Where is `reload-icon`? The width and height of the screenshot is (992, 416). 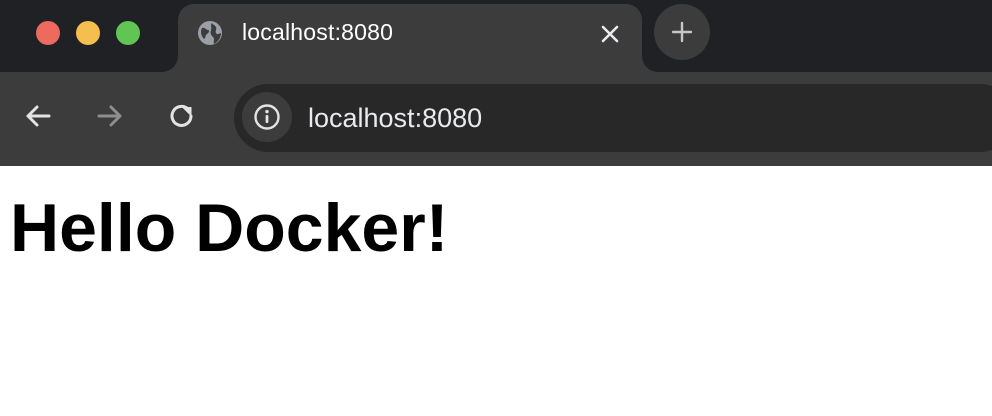 reload-icon is located at coordinates (181, 115).